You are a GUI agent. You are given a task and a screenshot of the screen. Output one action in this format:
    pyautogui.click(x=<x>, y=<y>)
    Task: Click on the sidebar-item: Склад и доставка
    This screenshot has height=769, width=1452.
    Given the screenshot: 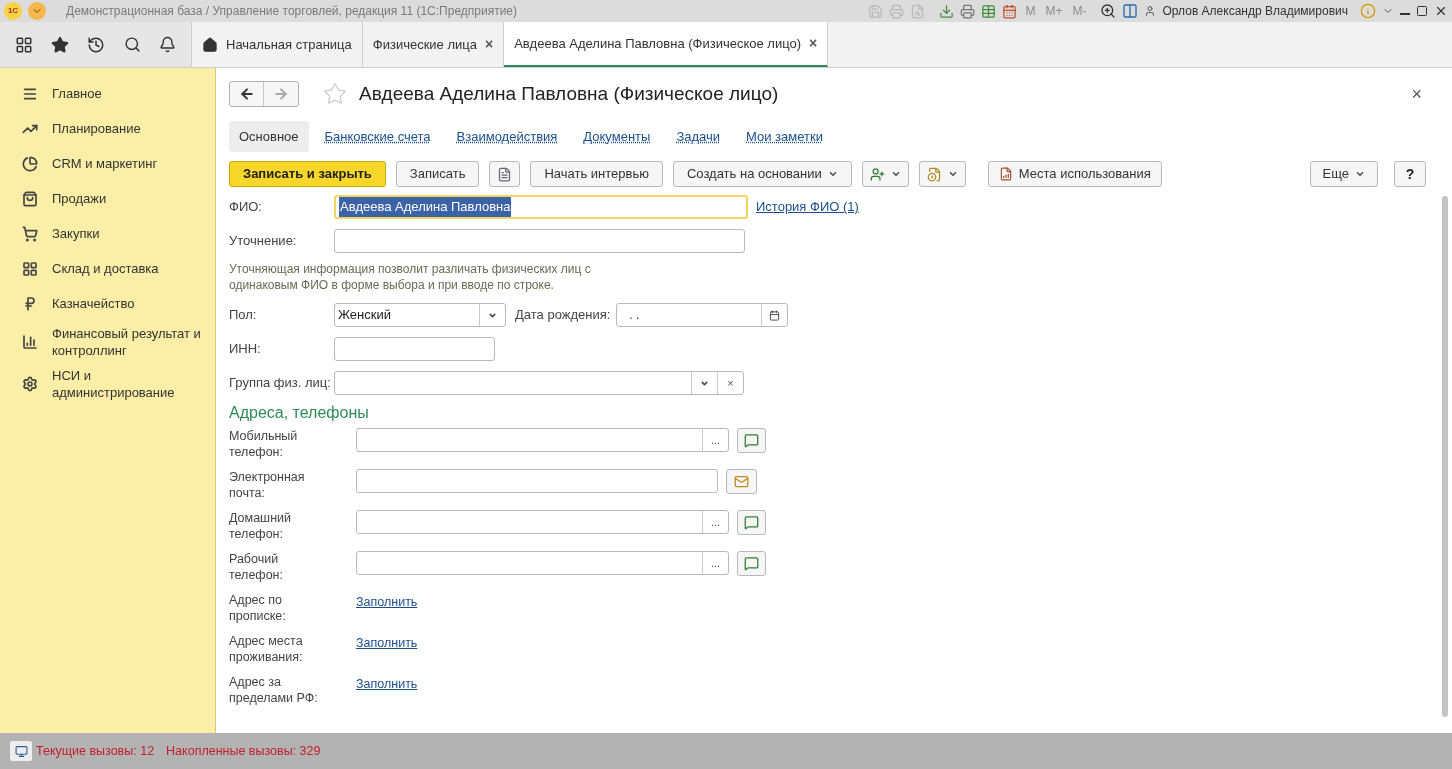 What is the action you would take?
    pyautogui.click(x=107, y=268)
    